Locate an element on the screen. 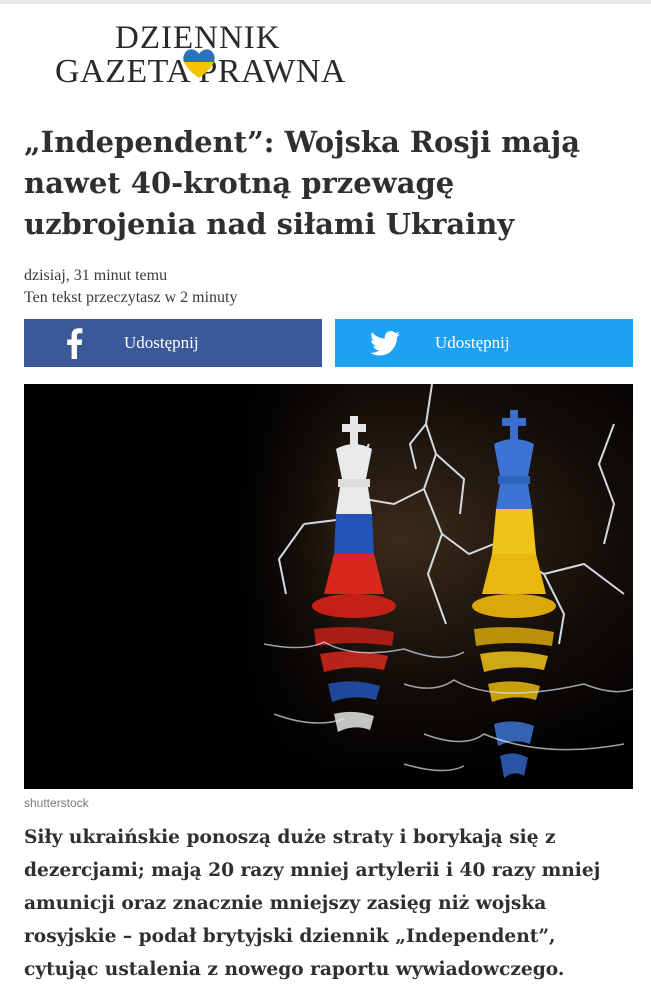  ukraine-flag-heart-icon is located at coordinates (199, 63).